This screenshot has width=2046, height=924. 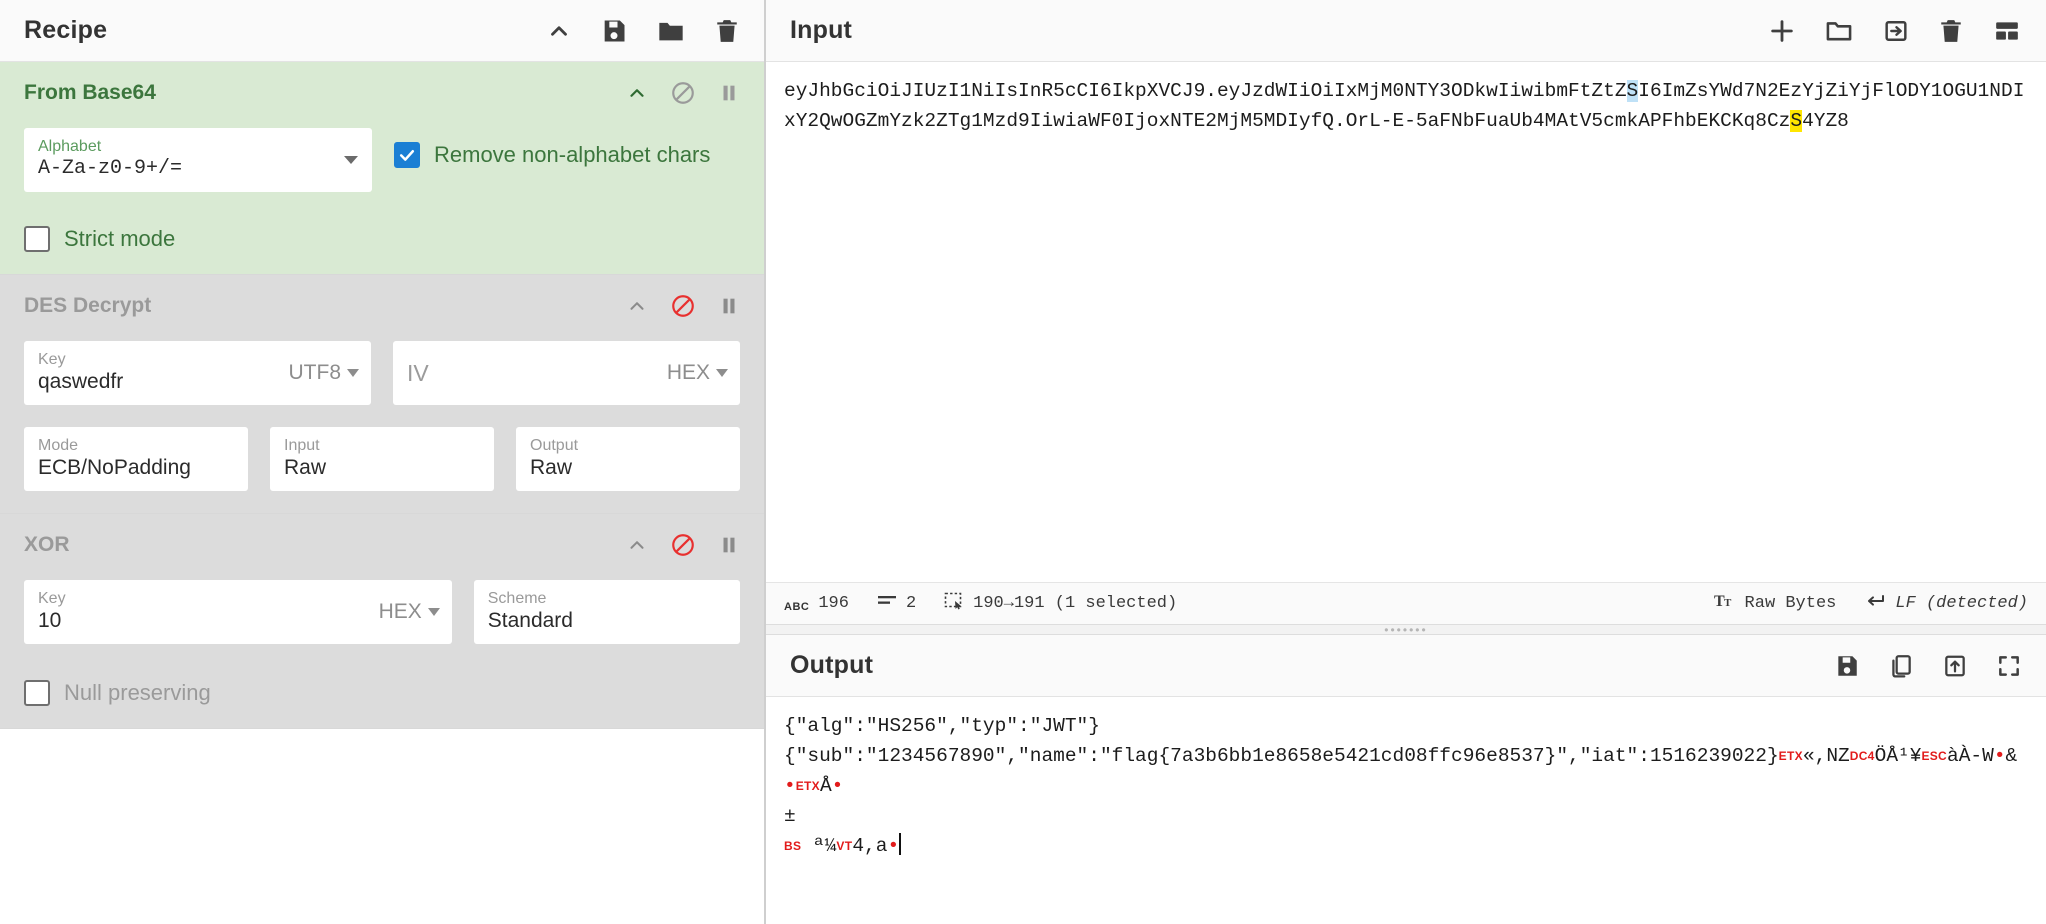 What do you see at coordinates (842, 846) in the screenshot?
I see `output-line-4-binary: BS ª¼VT4,a•` at bounding box center [842, 846].